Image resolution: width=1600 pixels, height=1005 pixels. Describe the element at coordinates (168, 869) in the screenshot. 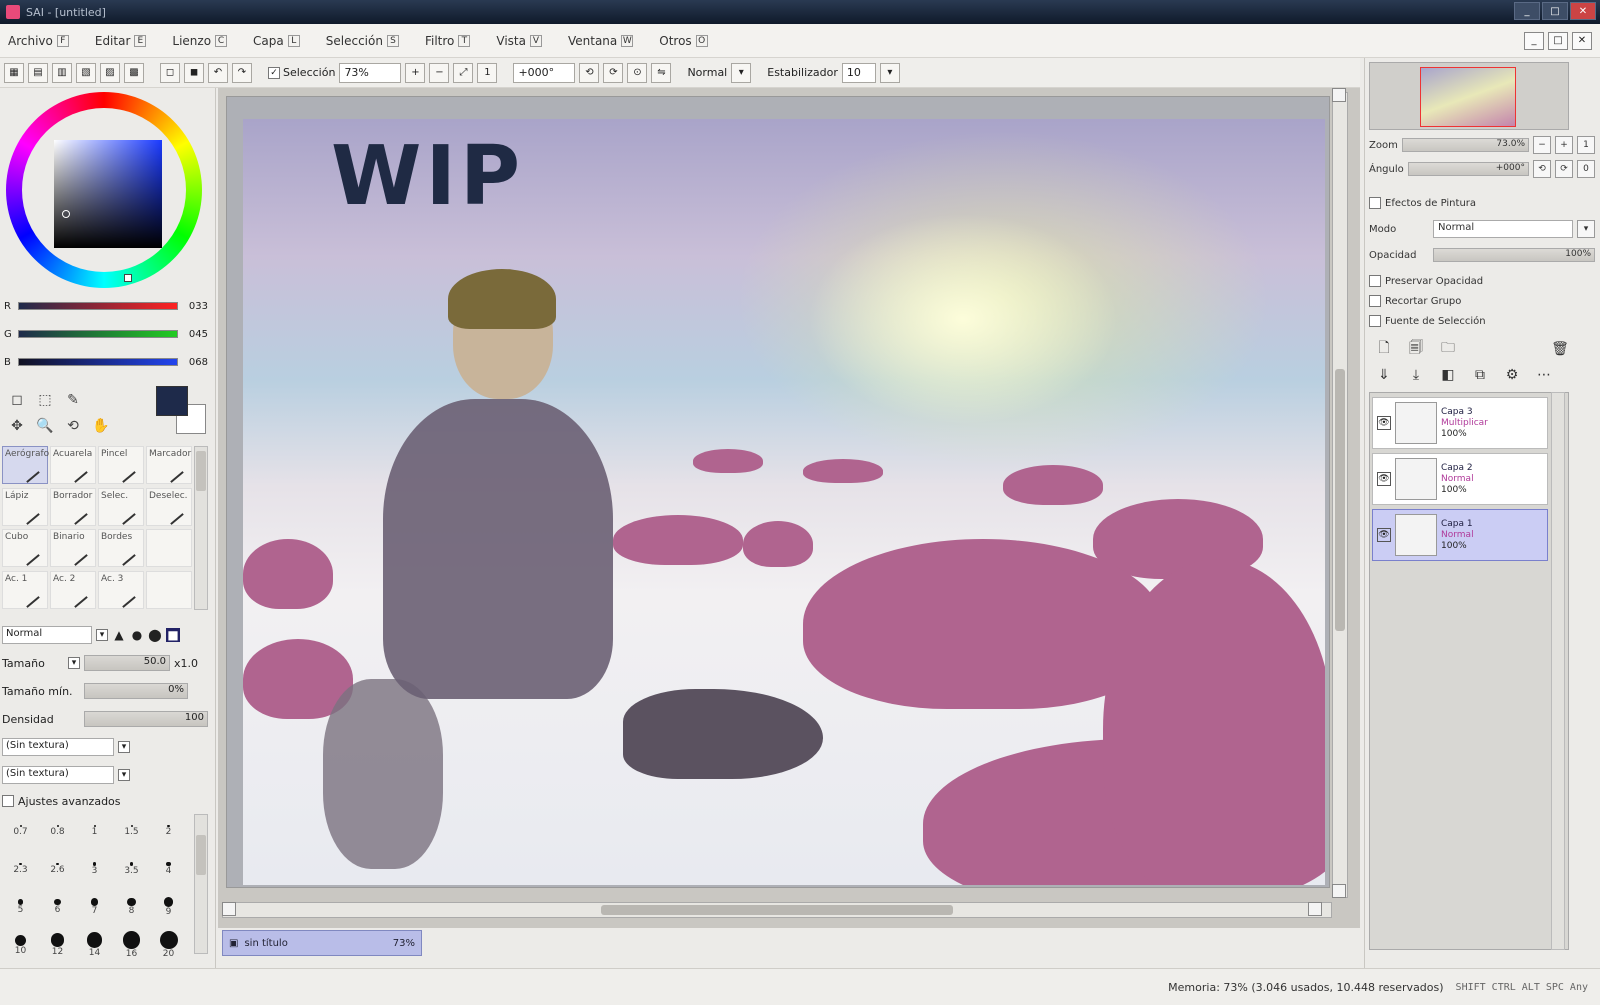

I see `brush-size-preset: 4` at that location.